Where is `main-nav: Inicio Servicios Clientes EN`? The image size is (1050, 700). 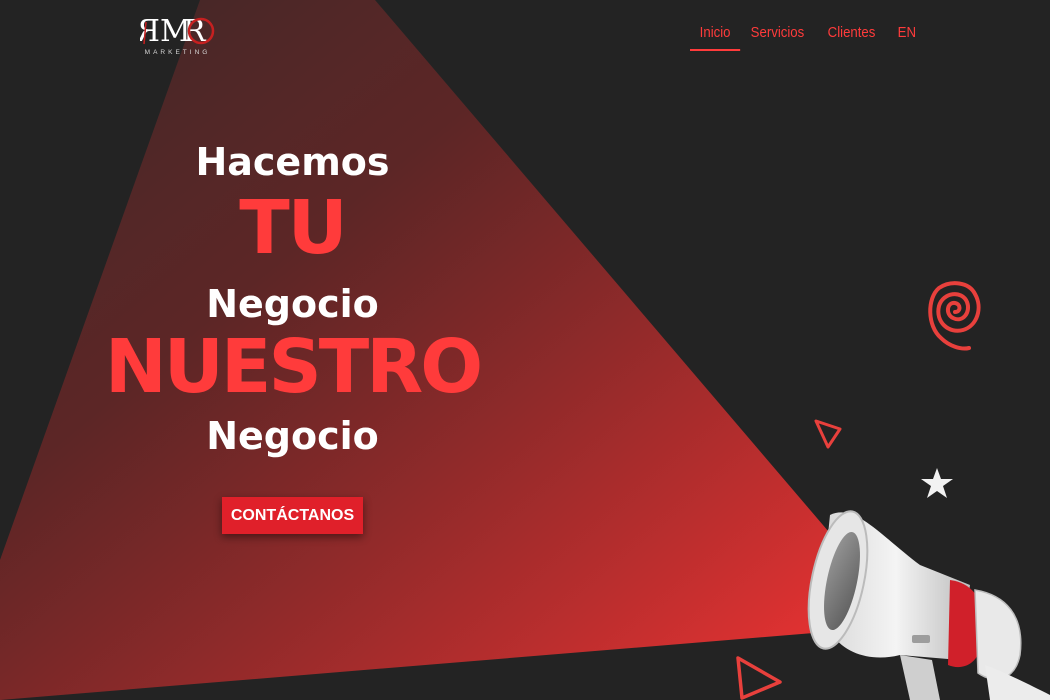 main-nav: Inicio Servicios Clientes EN is located at coordinates (807, 37).